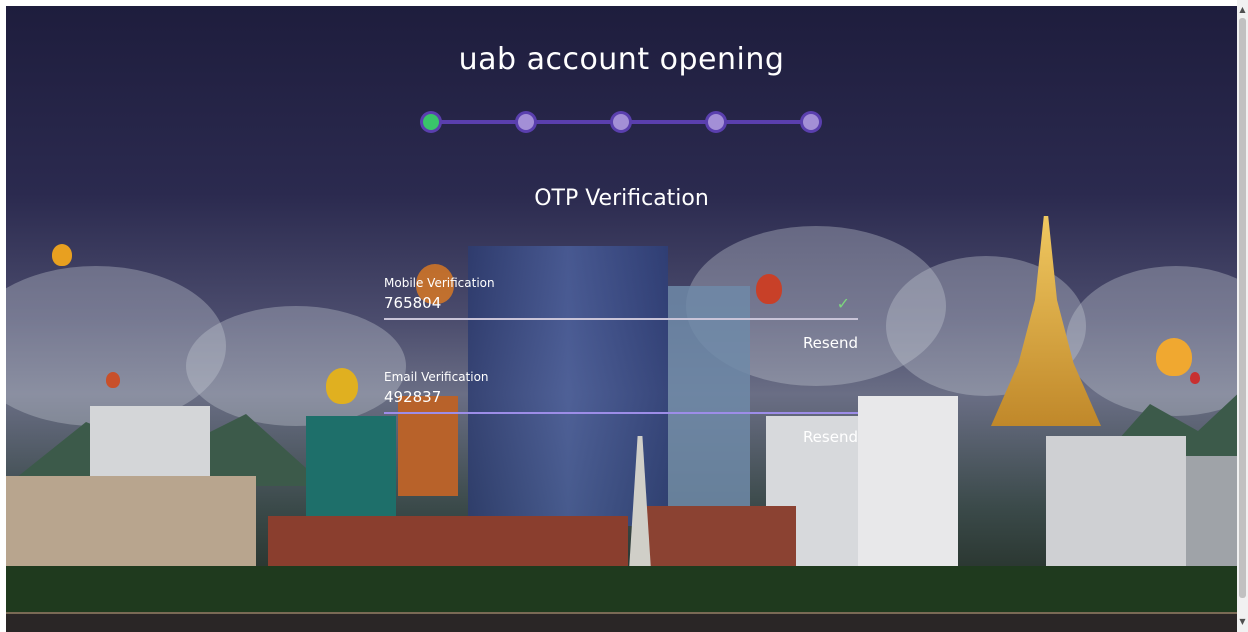  What do you see at coordinates (830, 343) in the screenshot?
I see `mobile-resend-button: Resend` at bounding box center [830, 343].